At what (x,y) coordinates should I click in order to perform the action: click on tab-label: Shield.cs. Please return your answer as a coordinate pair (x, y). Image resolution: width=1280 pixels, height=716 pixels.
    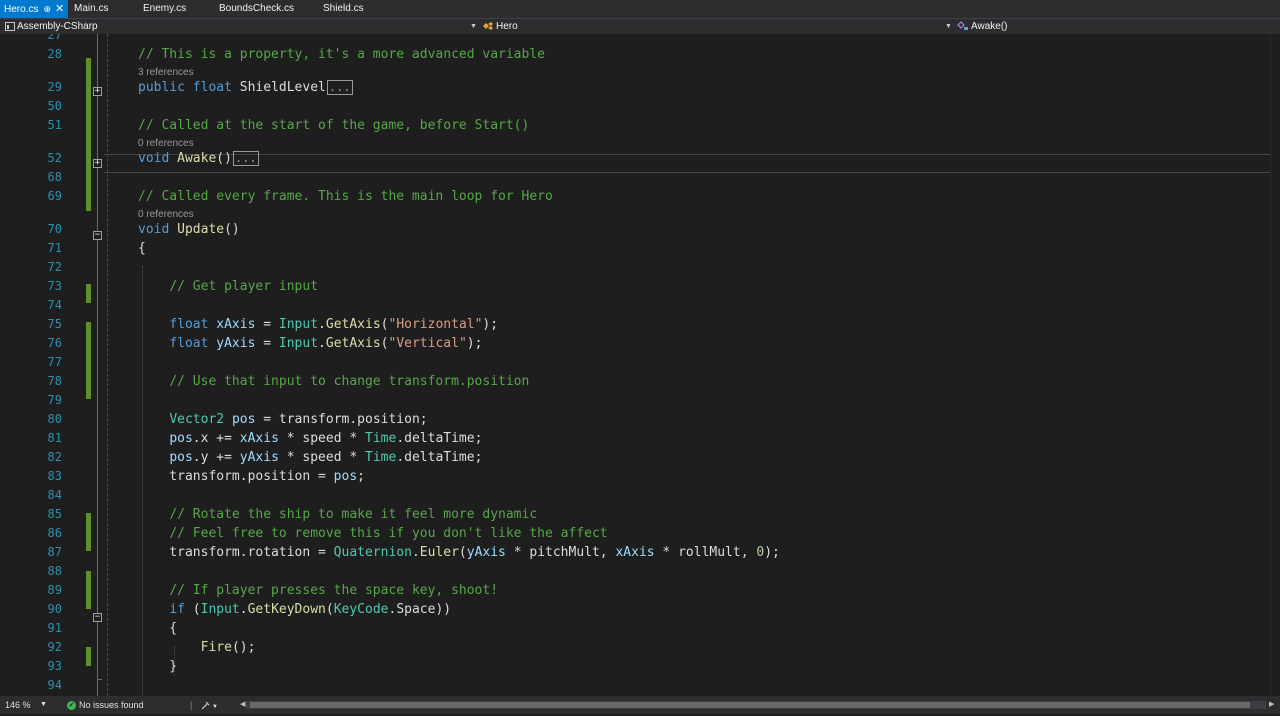
    Looking at the image, I should click on (343, 8).